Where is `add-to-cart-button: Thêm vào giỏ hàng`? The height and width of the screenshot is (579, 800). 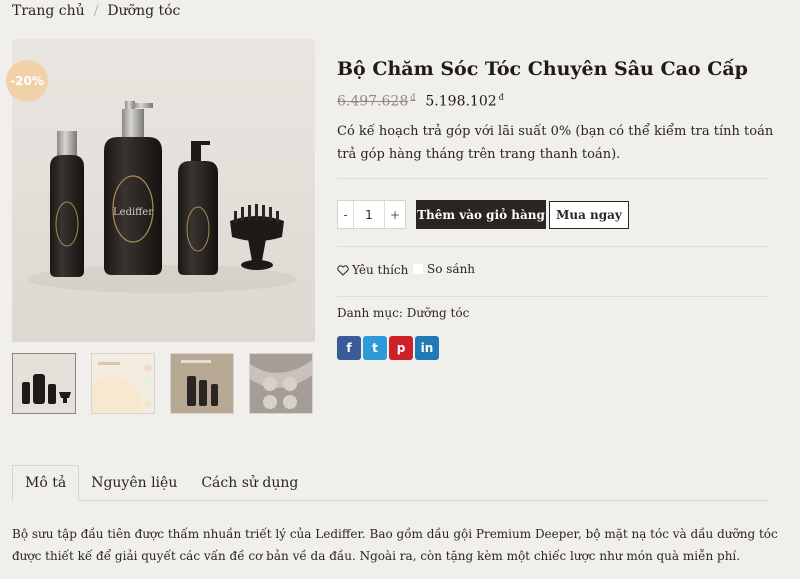 add-to-cart-button: Thêm vào giỏ hàng is located at coordinates (481, 214).